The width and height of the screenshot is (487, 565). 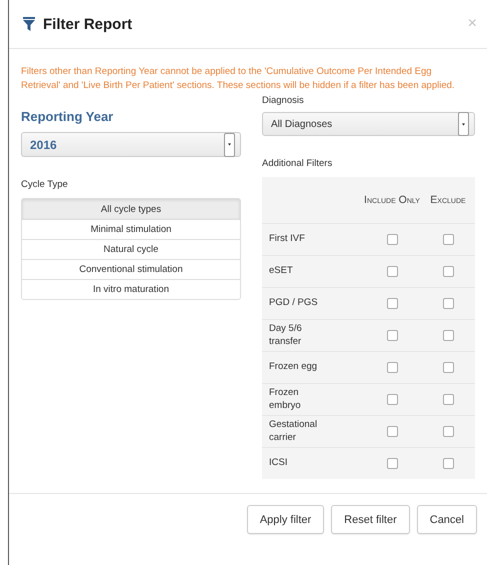 I want to click on dialog-button: Apply filter, so click(x=285, y=519).